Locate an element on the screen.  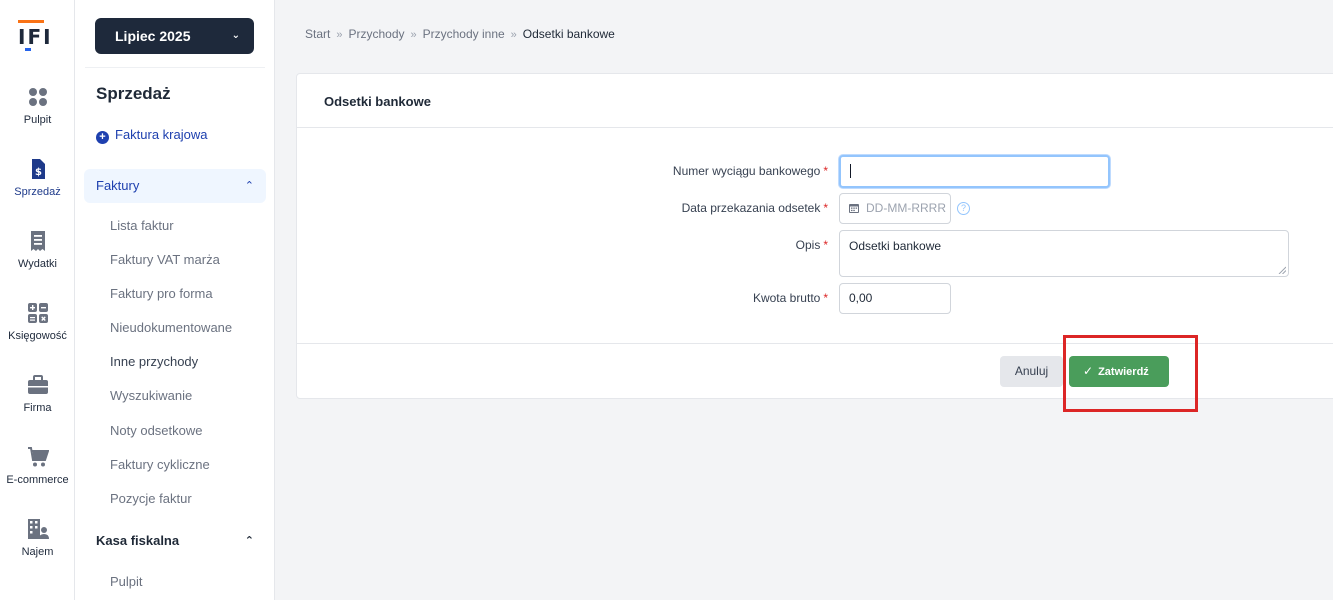
nav-sprzedaz: $ Sprzedaż is located at coordinates (37, 188).